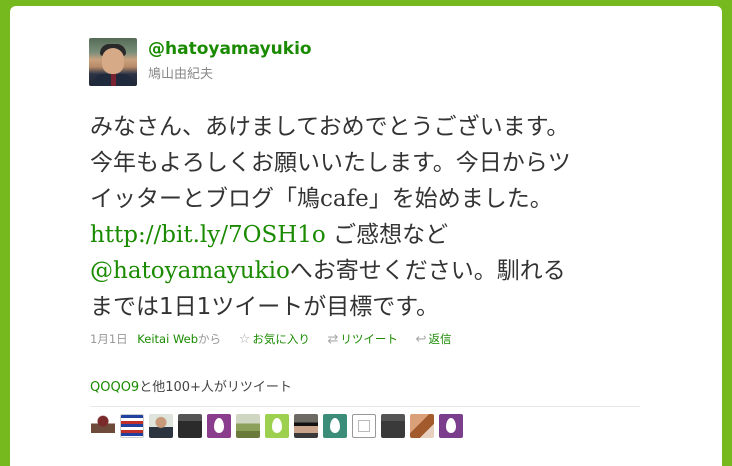 This screenshot has width=732, height=466. Describe the element at coordinates (333, 339) in the screenshot. I see `retweet-icon: ⇄` at that location.